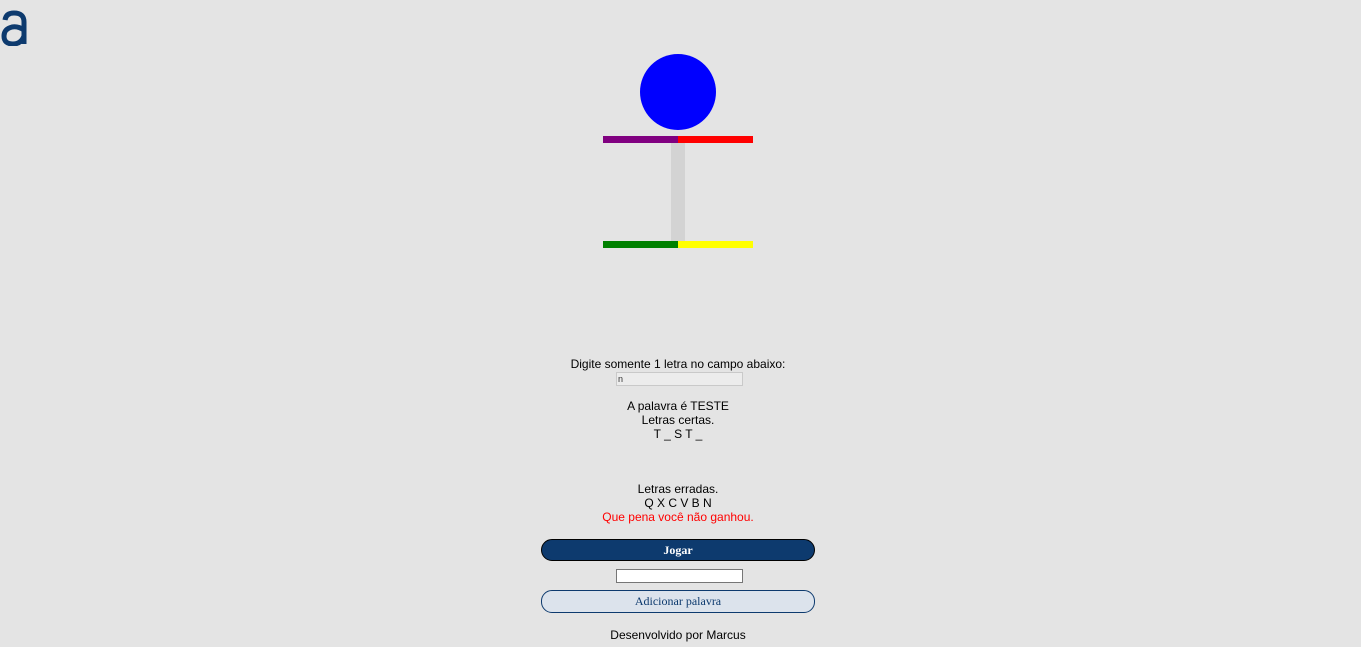 The width and height of the screenshot is (1361, 647). Describe the element at coordinates (678, 635) in the screenshot. I see `footer-credit: Desenvolvido por Marcus` at that location.